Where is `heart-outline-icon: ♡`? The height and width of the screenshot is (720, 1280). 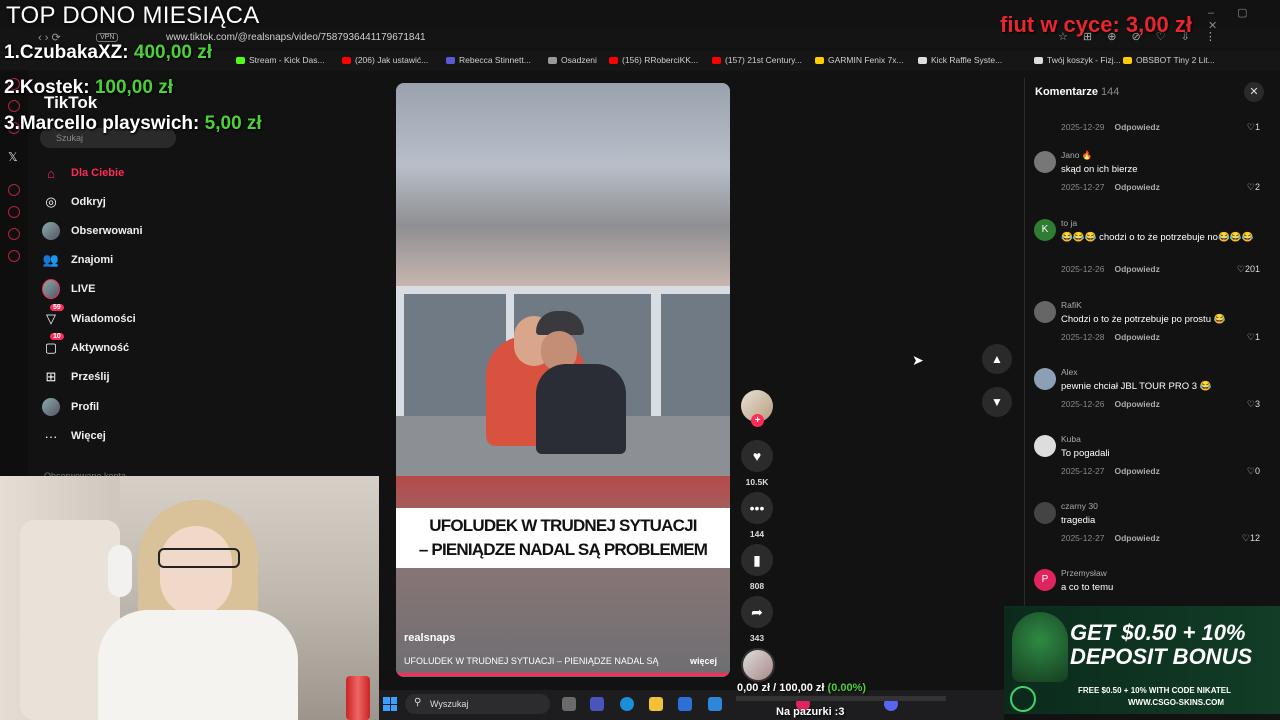 heart-outline-icon: ♡ is located at coordinates (1250, 404).